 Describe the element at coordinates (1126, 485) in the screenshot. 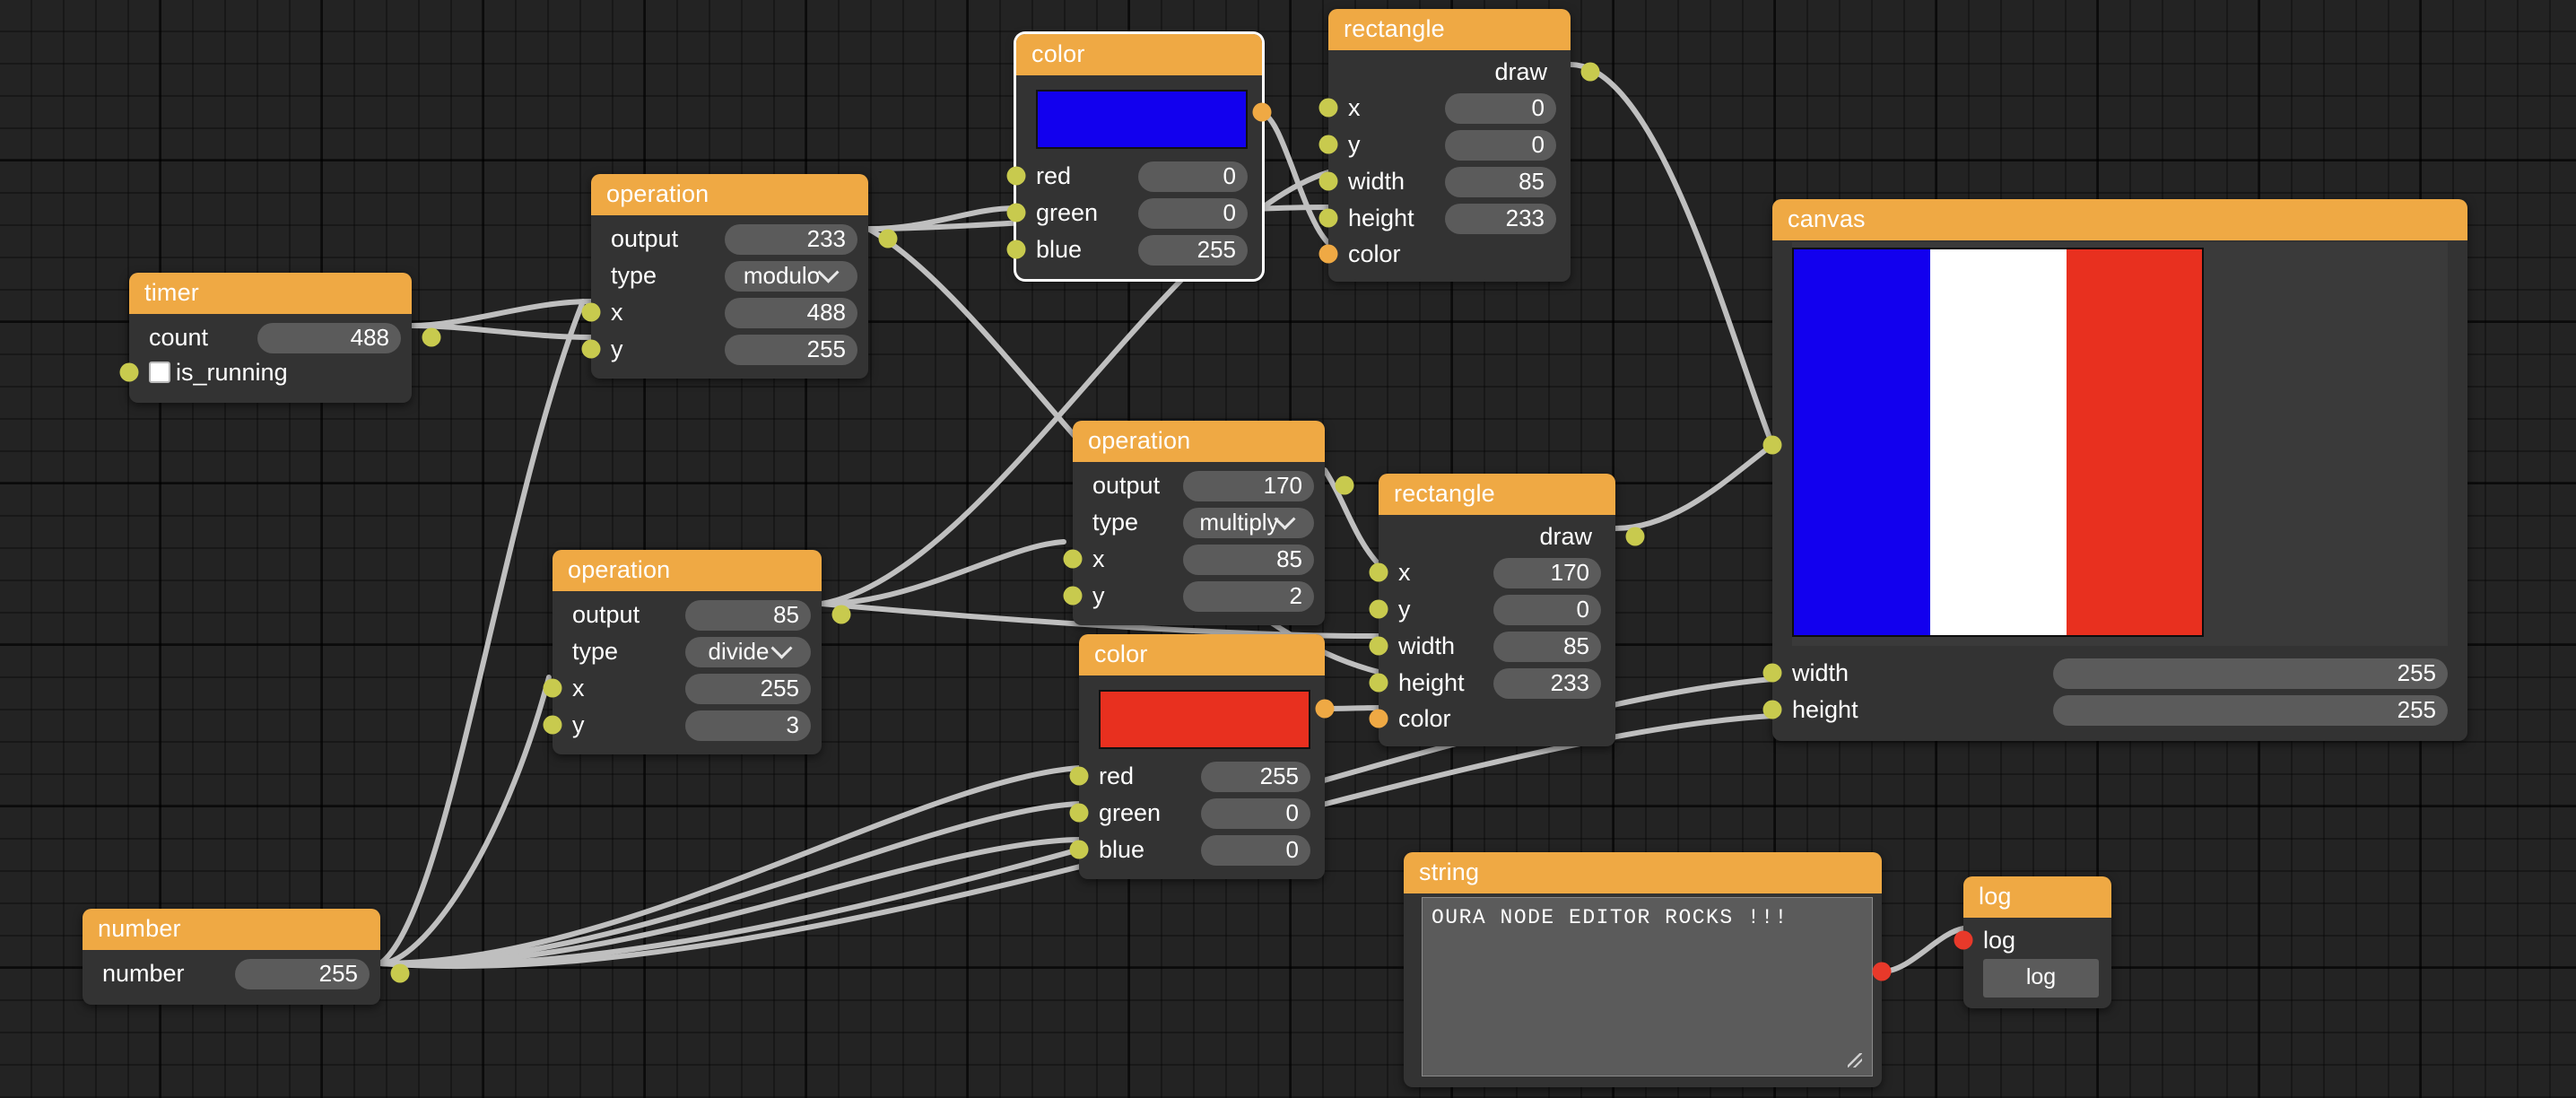

I see `multiply-output-label: output` at that location.